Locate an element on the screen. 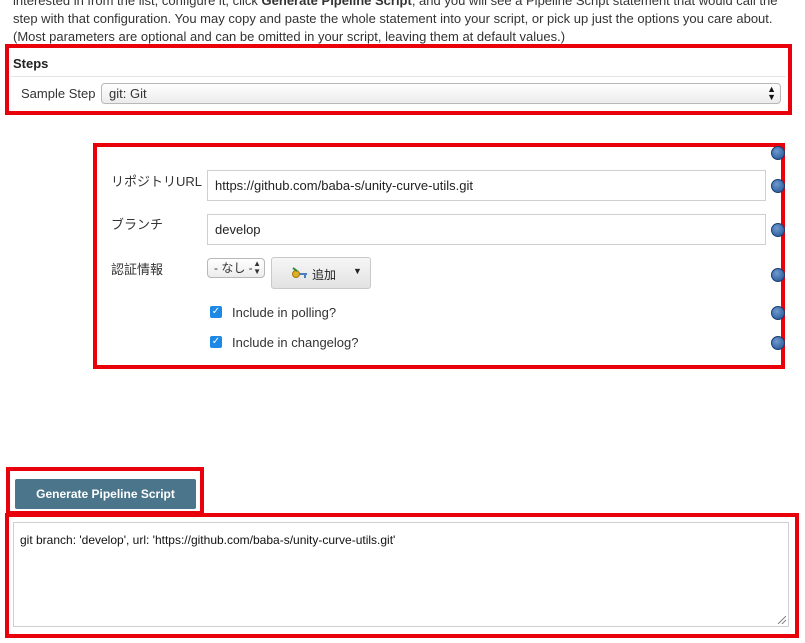 This screenshot has width=805, height=643. include-polling-checkbox: ✓ is located at coordinates (216, 312).